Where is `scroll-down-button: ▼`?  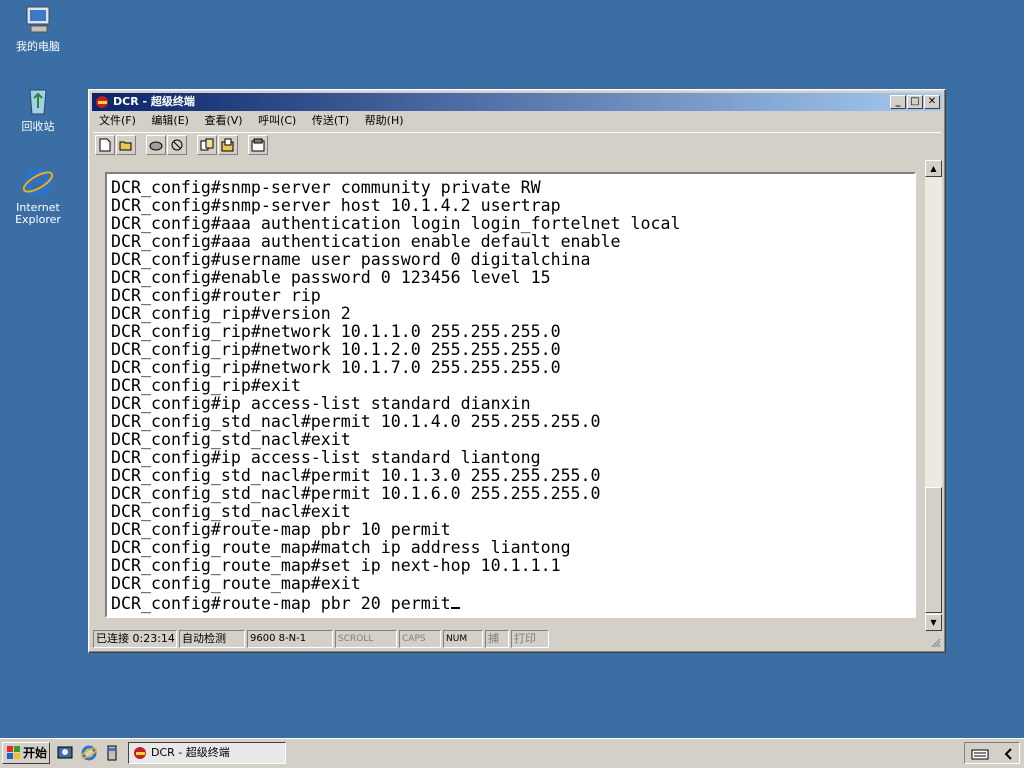 scroll-down-button: ▼ is located at coordinates (933, 622).